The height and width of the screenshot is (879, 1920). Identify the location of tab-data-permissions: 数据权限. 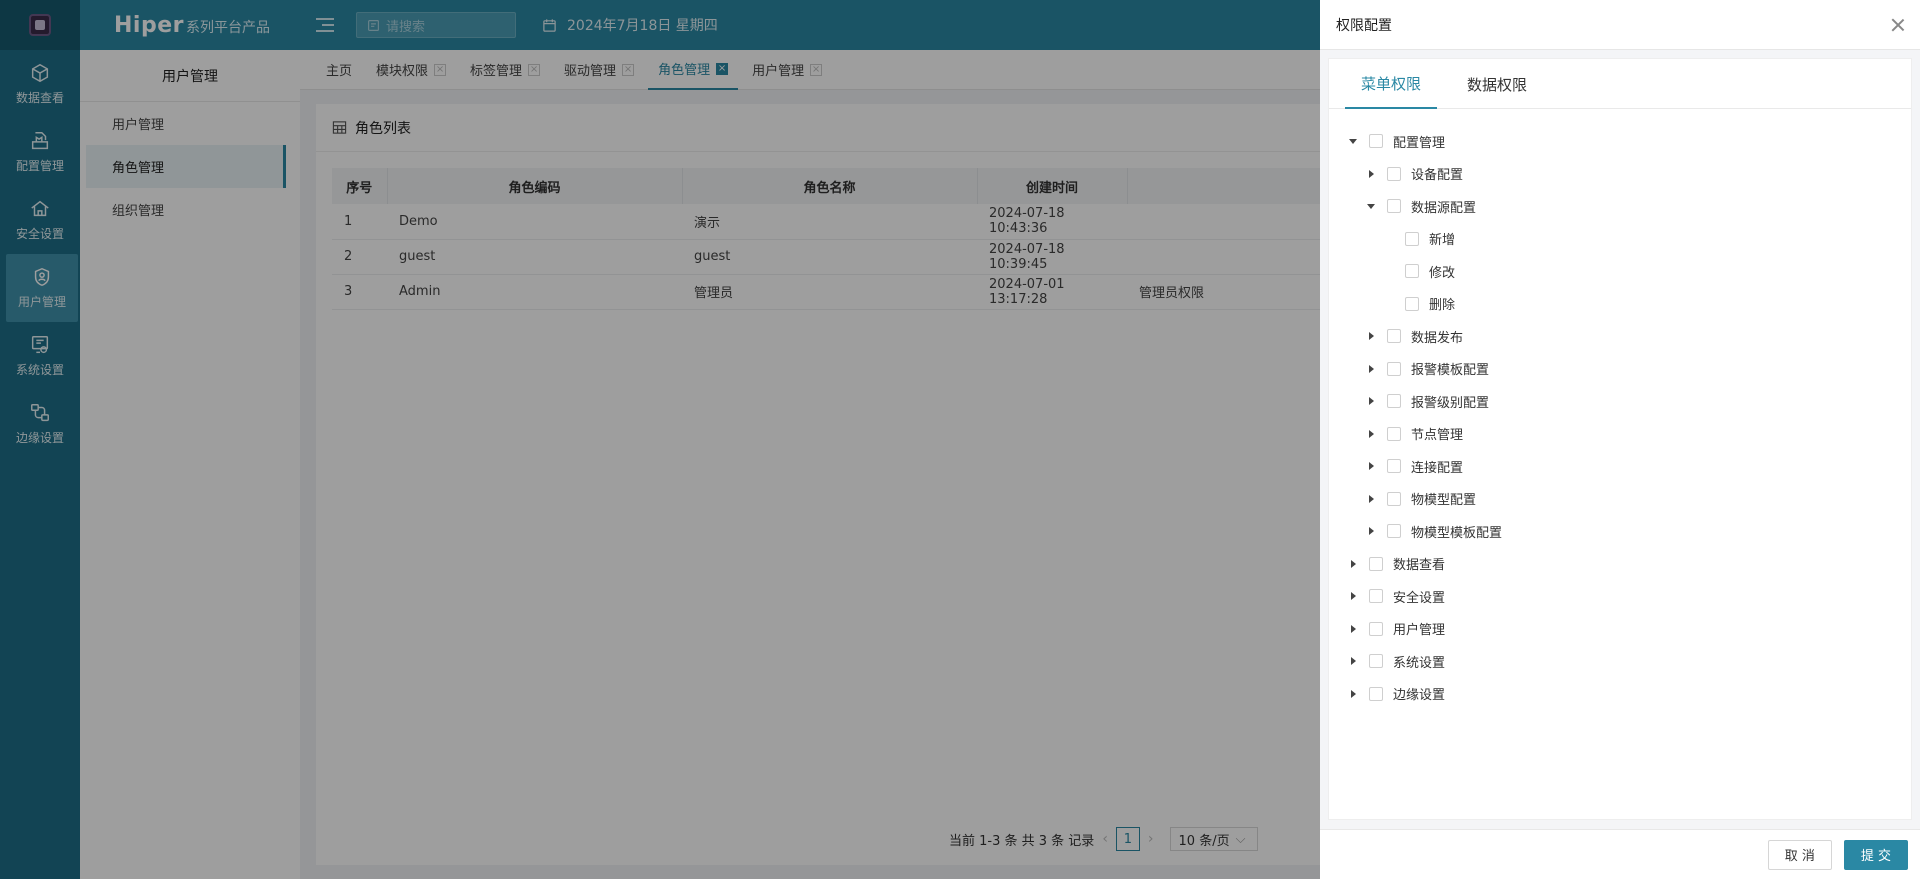
(1497, 84).